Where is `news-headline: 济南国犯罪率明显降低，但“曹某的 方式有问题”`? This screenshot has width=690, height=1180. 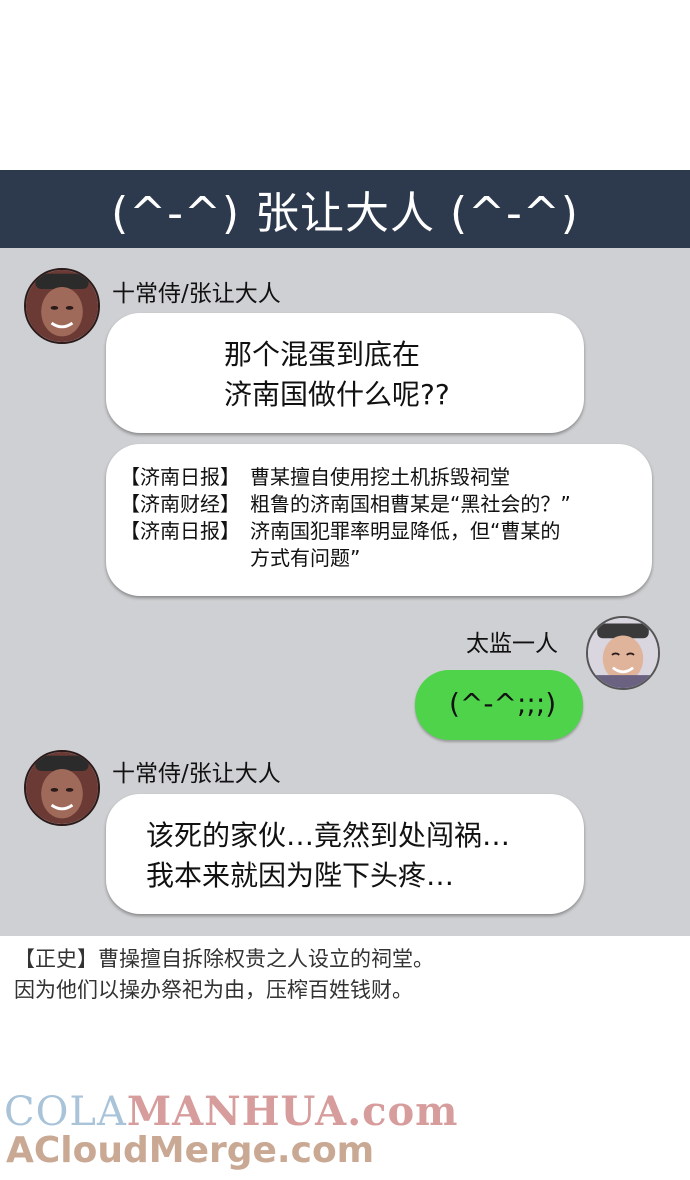
news-headline: 济南国犯罪率明显降低，但“曹某的 方式有问题” is located at coordinates (405, 544).